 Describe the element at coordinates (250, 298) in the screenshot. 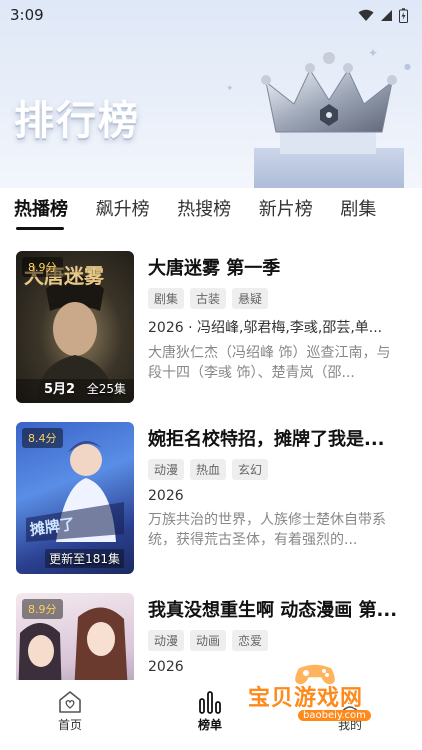

I see `tag: 悬疑` at that location.